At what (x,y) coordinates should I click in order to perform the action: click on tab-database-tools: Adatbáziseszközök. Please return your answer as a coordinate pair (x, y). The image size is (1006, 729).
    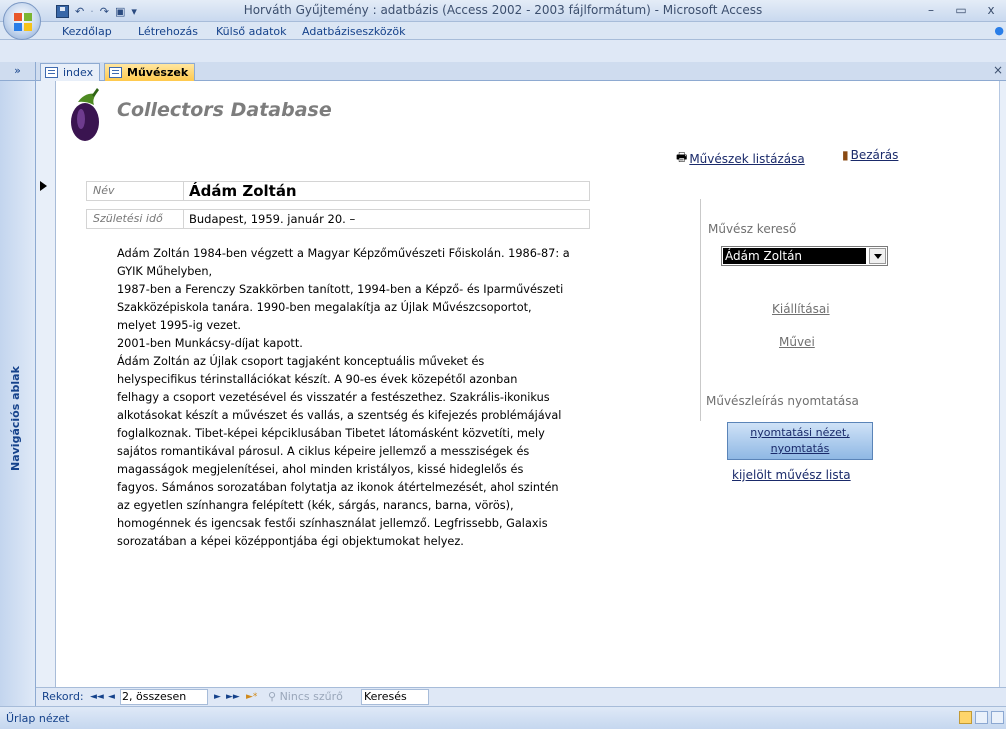
    Looking at the image, I should click on (354, 31).